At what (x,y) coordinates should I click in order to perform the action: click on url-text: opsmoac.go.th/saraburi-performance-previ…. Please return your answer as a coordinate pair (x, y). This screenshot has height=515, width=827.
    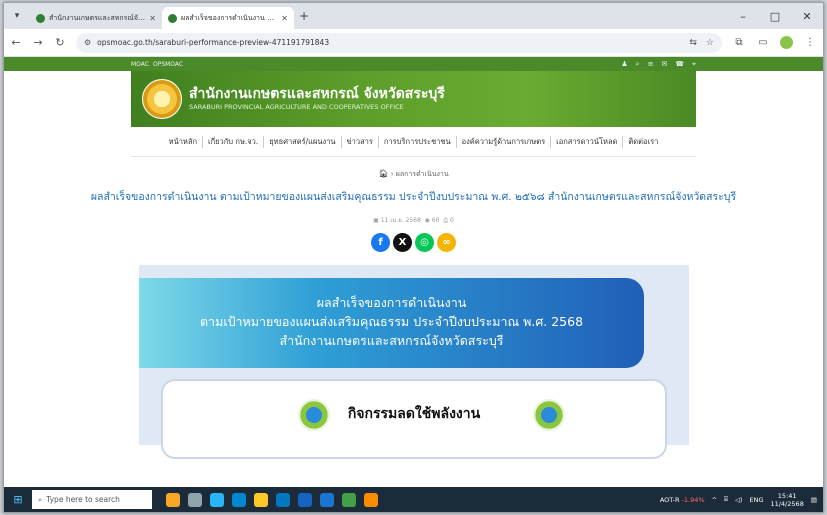
    Looking at the image, I should click on (213, 42).